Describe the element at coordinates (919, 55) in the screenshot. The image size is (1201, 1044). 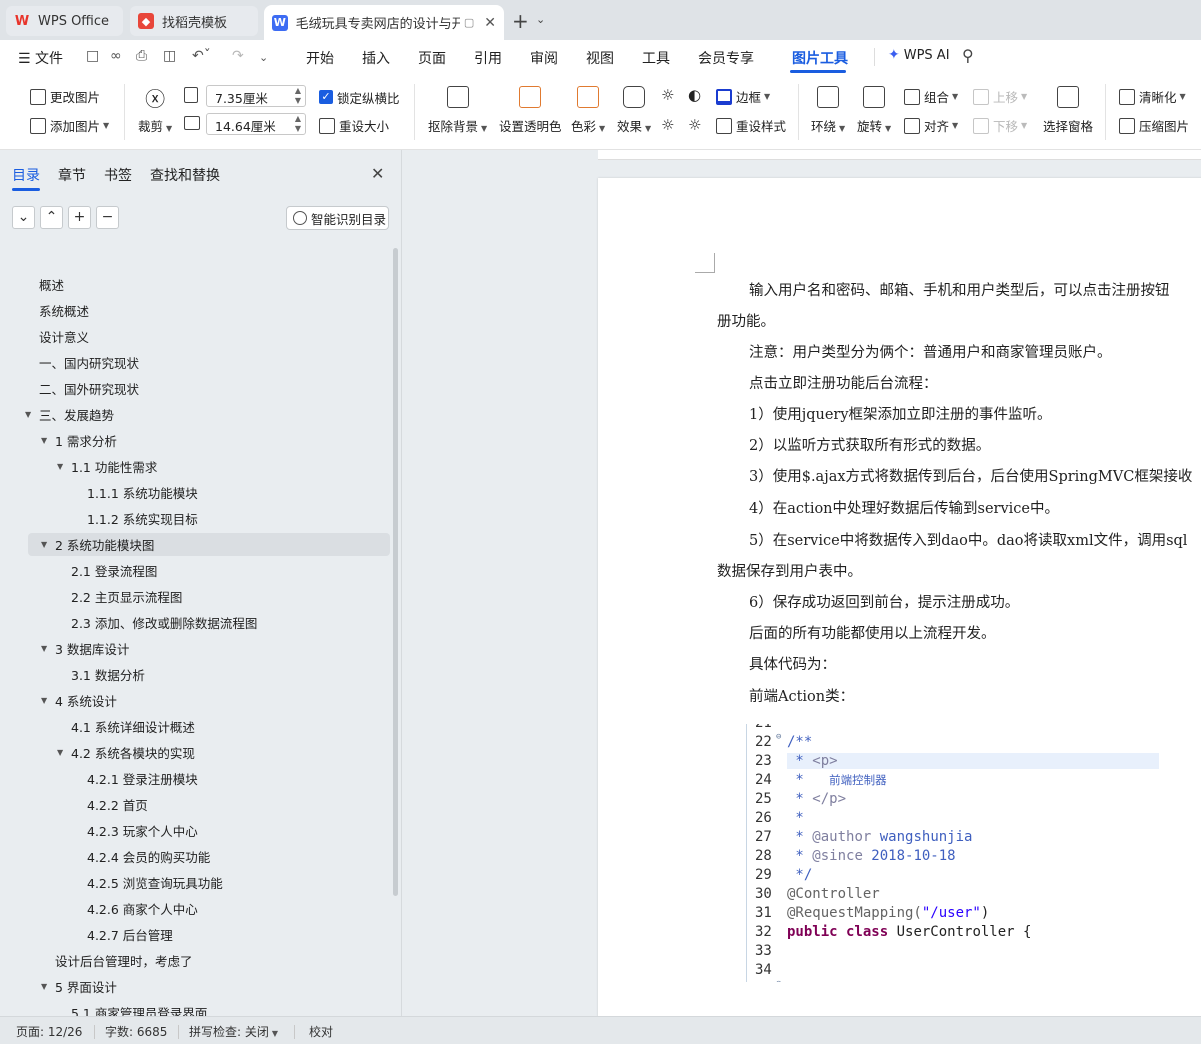
I see `menu-wps-ai: ✦ WPS AI` at that location.